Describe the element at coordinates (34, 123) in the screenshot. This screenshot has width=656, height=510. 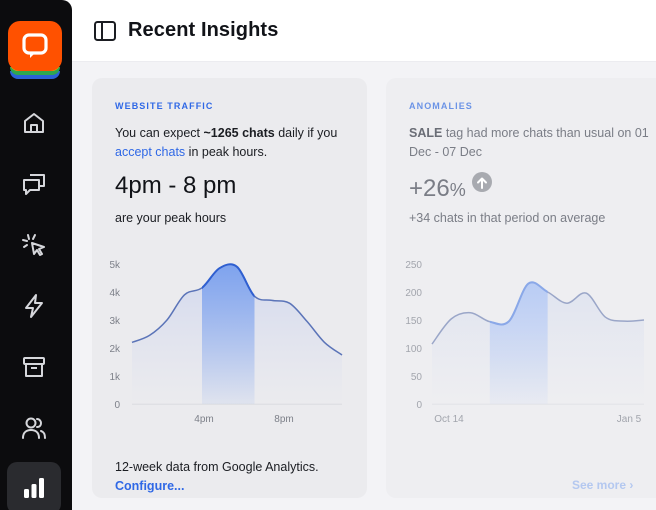
I see `home-icon` at that location.